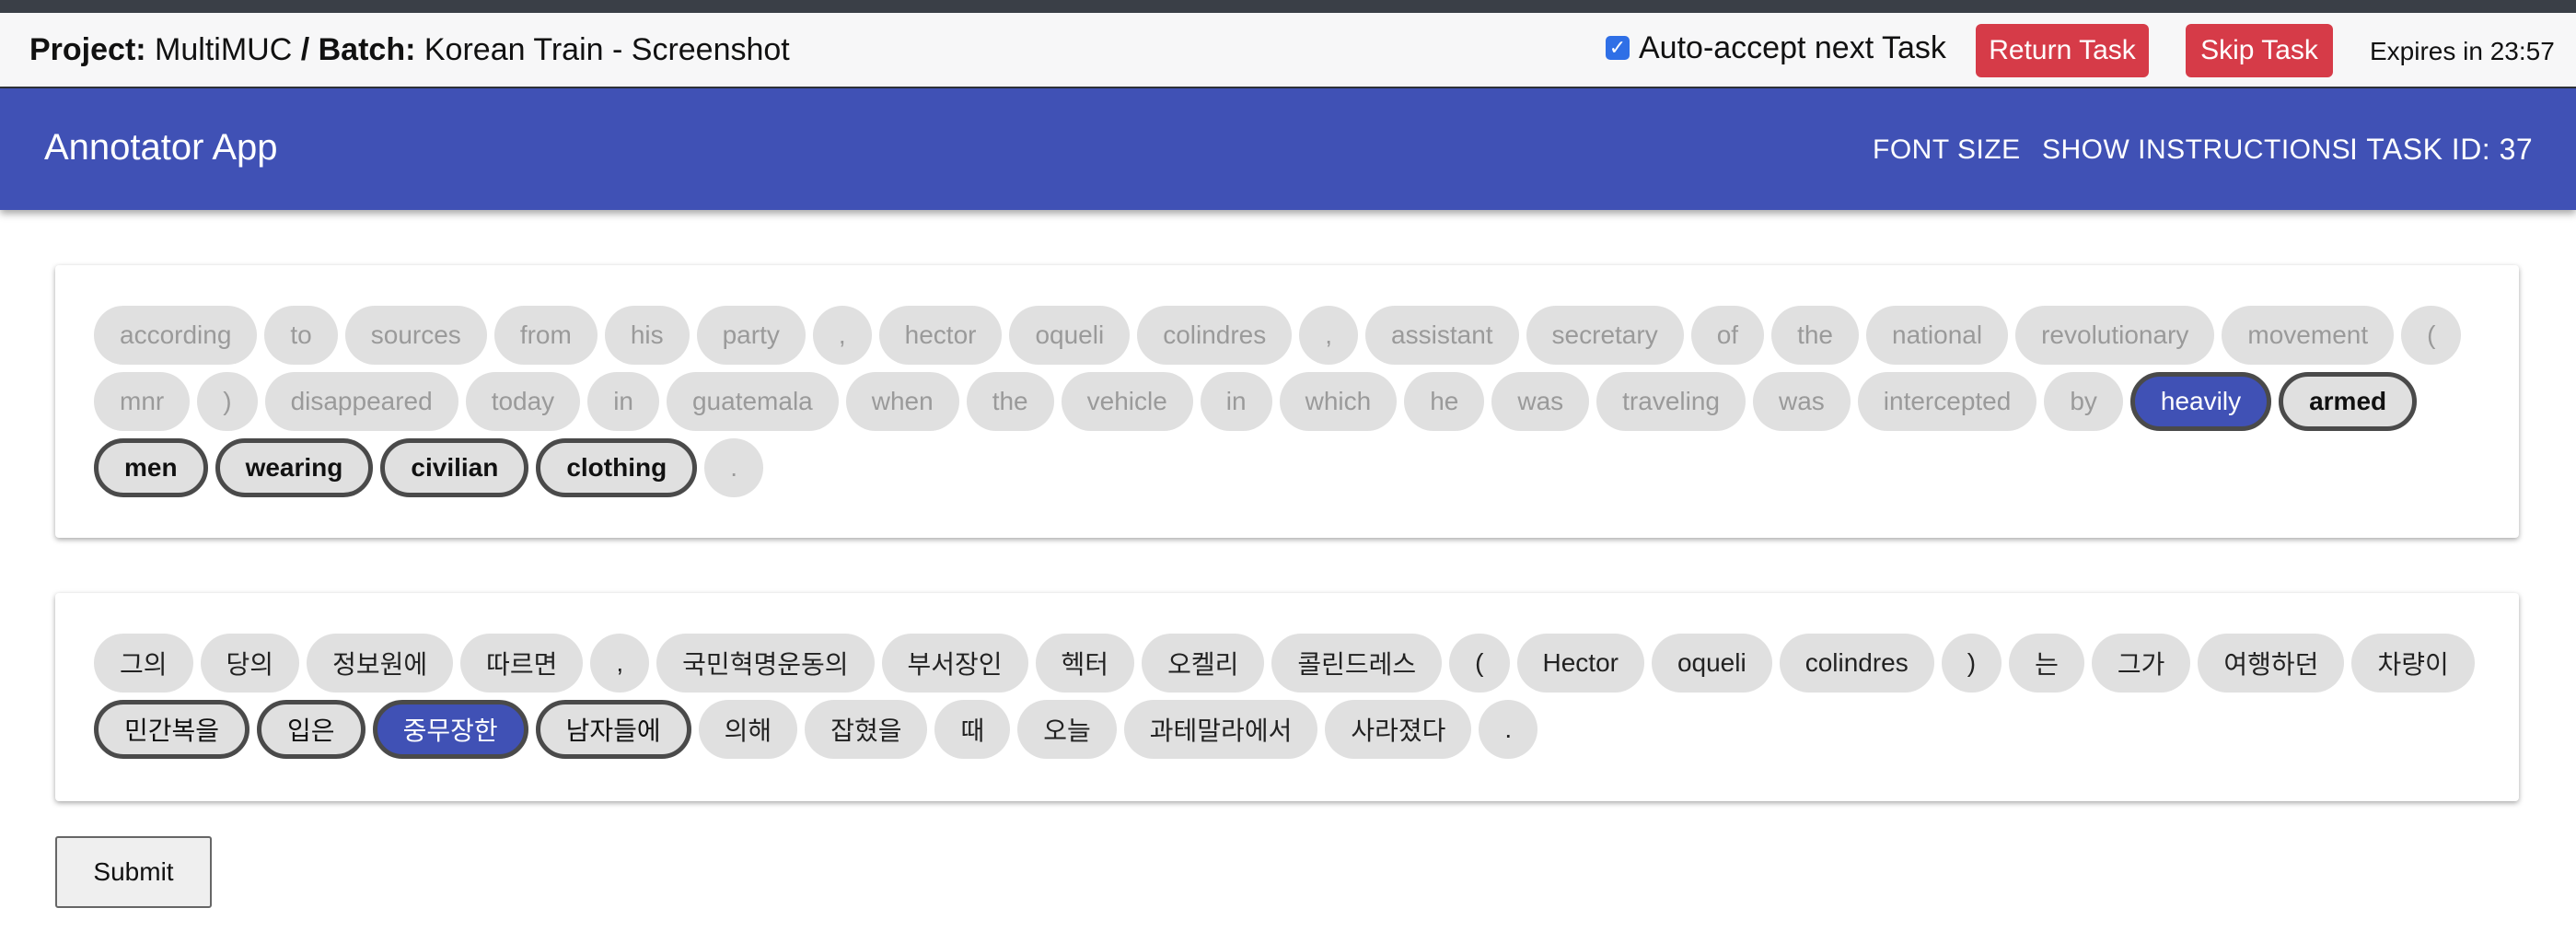 This screenshot has height=943, width=2576. What do you see at coordinates (1338, 402) in the screenshot?
I see `english-token: which` at bounding box center [1338, 402].